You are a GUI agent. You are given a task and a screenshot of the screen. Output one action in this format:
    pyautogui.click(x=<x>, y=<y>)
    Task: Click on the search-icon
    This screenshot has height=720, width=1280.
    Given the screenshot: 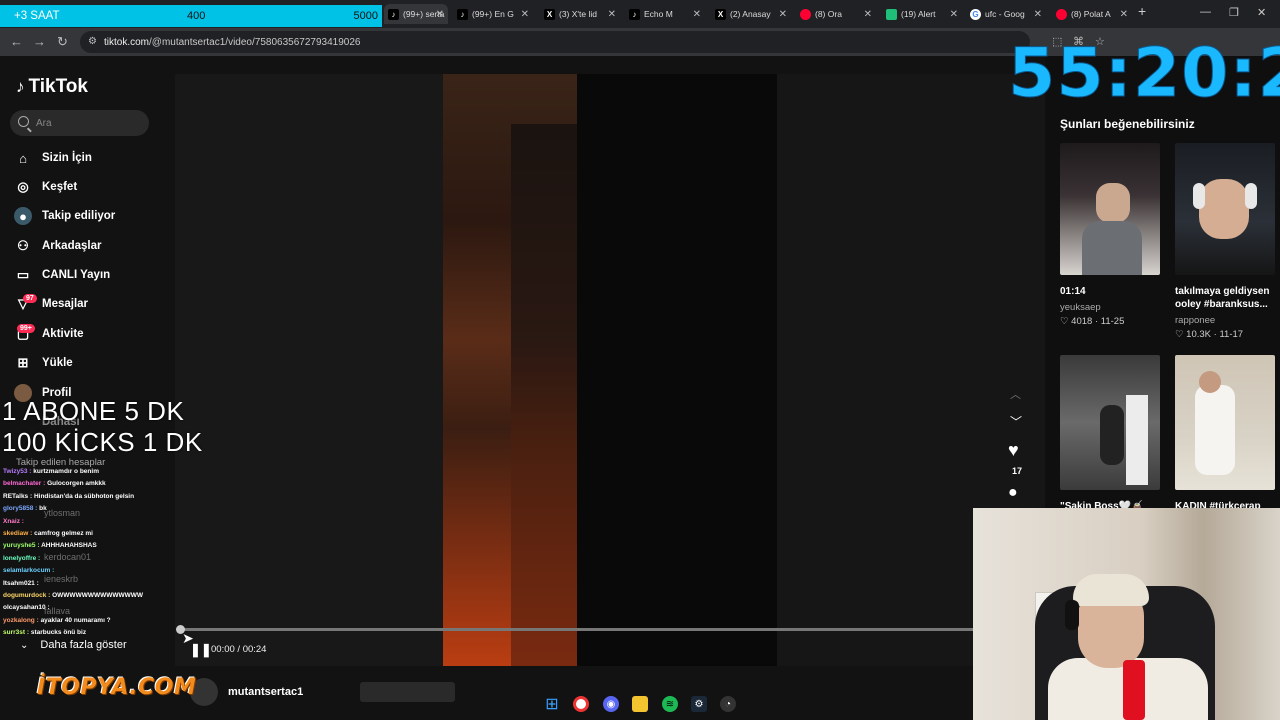 What is the action you would take?
    pyautogui.click(x=23, y=121)
    